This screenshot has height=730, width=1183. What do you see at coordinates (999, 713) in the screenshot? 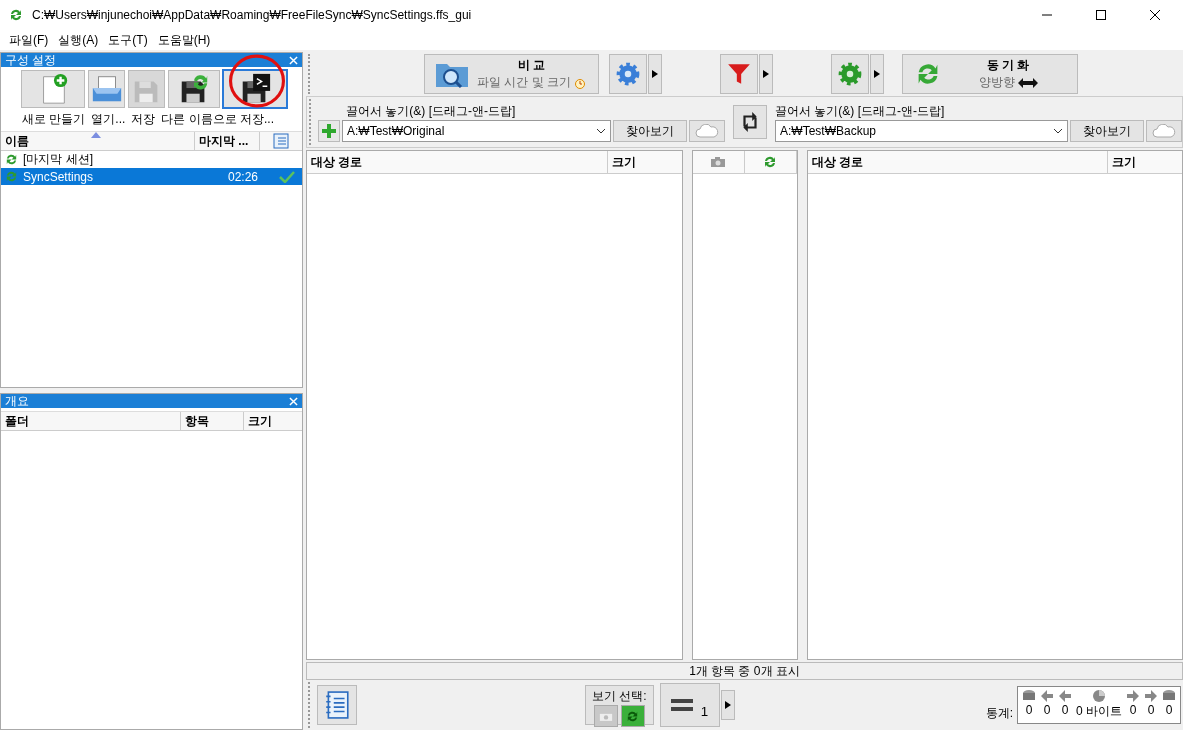
I see `stats-label: 통계:` at bounding box center [999, 713].